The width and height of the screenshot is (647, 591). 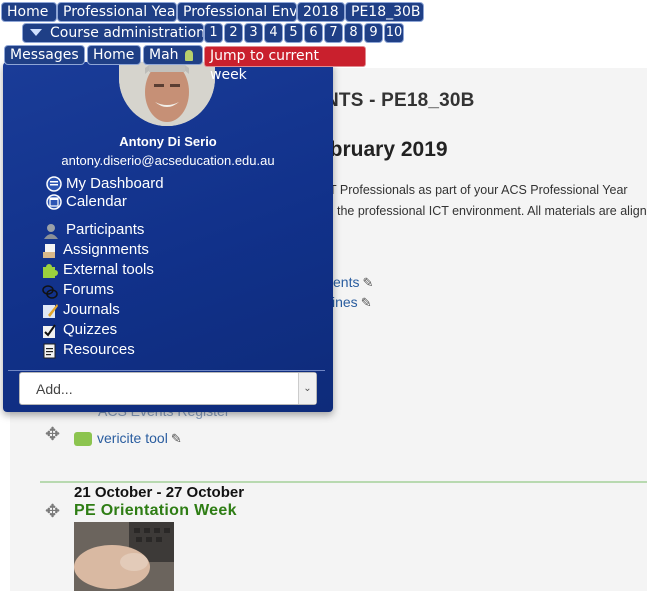 I want to click on breadcrumb-course: PE18_30B, so click(x=384, y=12).